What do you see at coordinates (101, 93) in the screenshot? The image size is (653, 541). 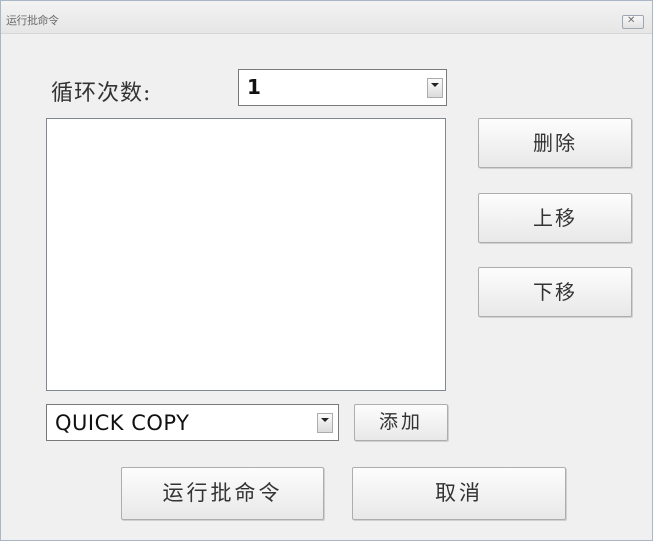 I see `loop-count-label: 循环次数:` at bounding box center [101, 93].